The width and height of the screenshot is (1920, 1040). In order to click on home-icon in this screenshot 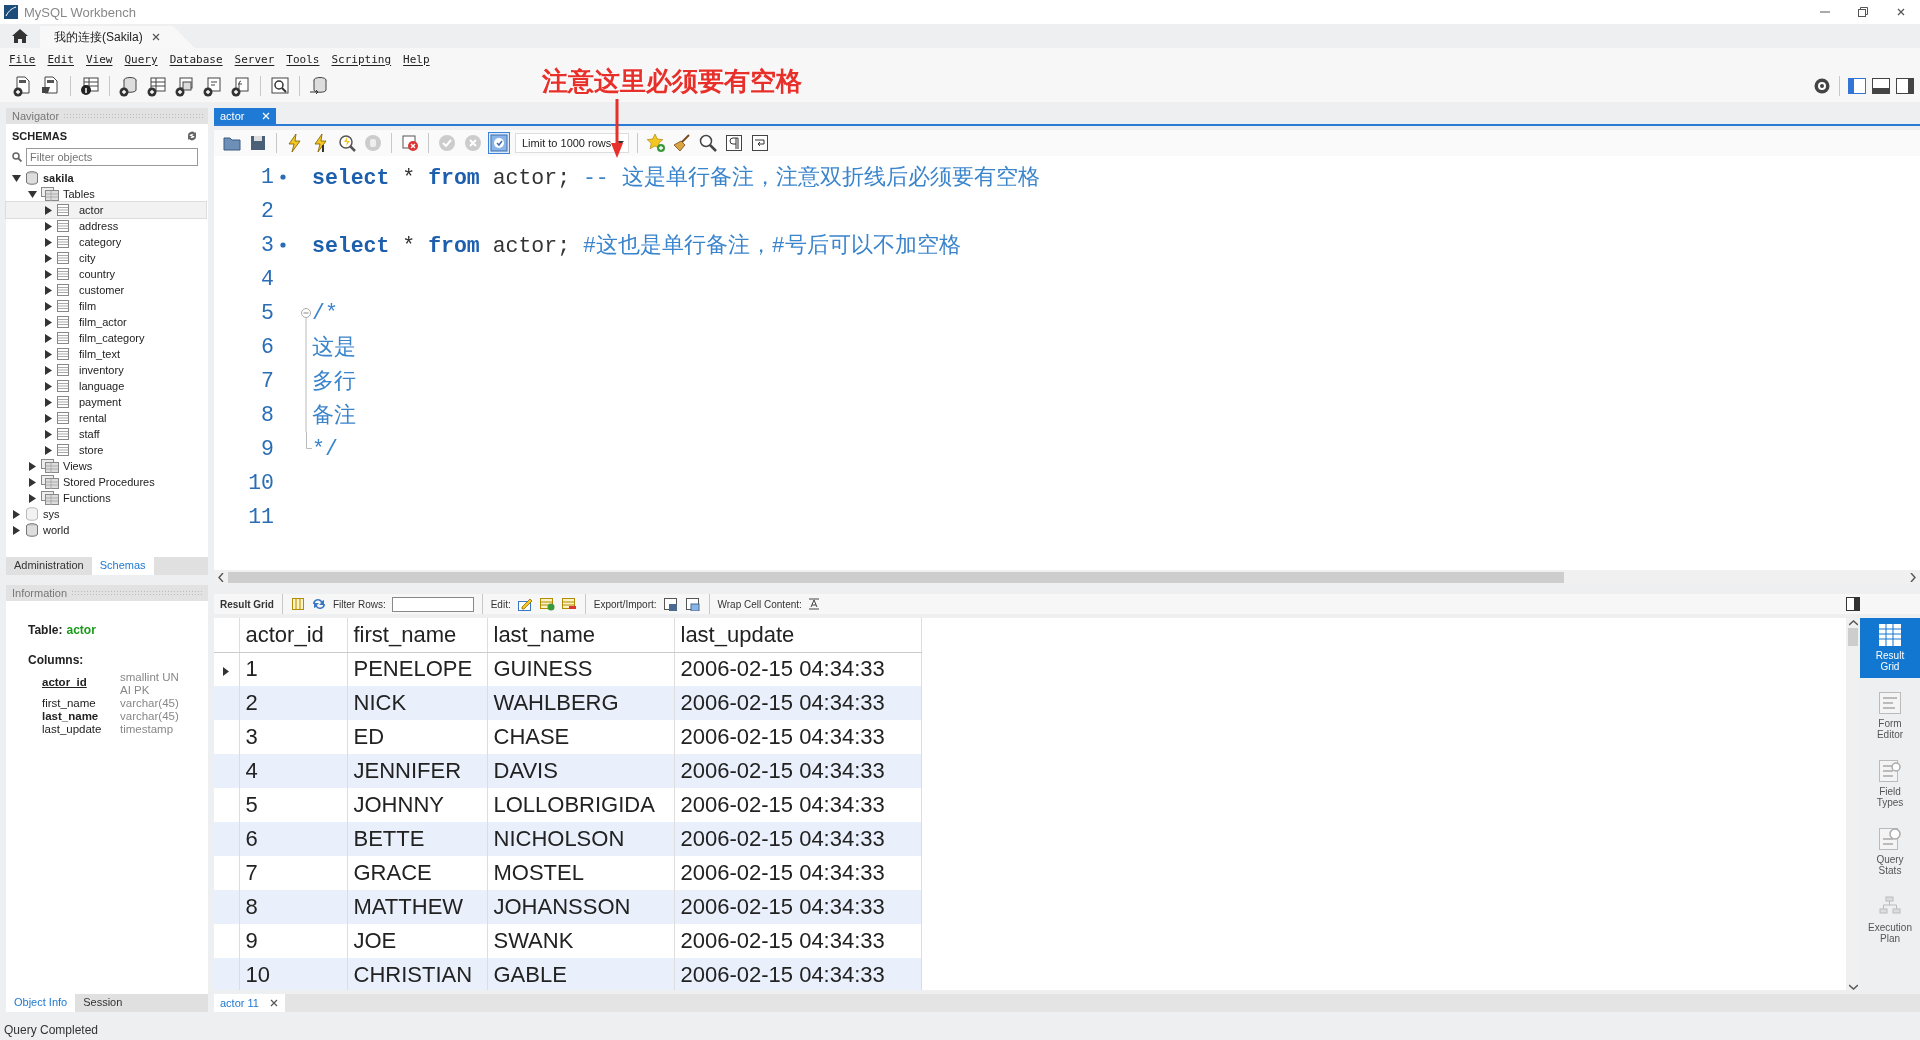, I will do `click(20, 36)`.